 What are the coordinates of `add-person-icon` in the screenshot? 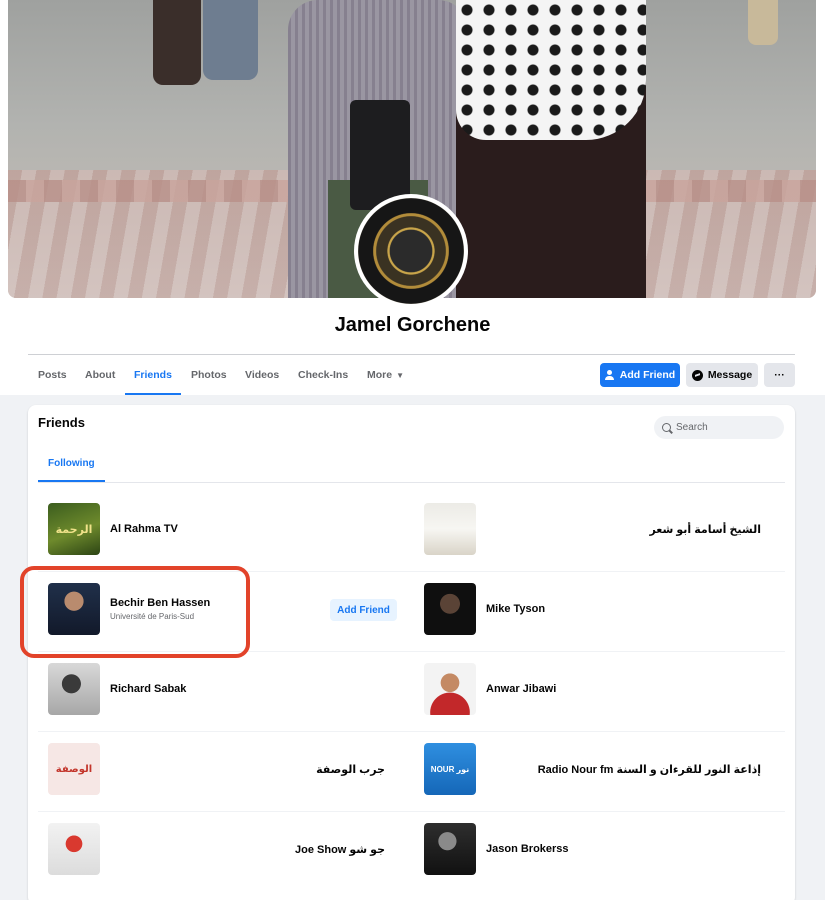 It's located at (609, 375).